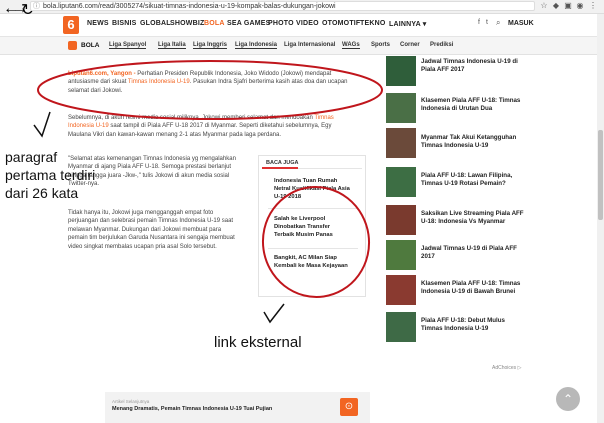  Describe the element at coordinates (50, 175) in the screenshot. I see `paragraph-annotation: paragraf pertama terdiri dari 26 kata` at that location.